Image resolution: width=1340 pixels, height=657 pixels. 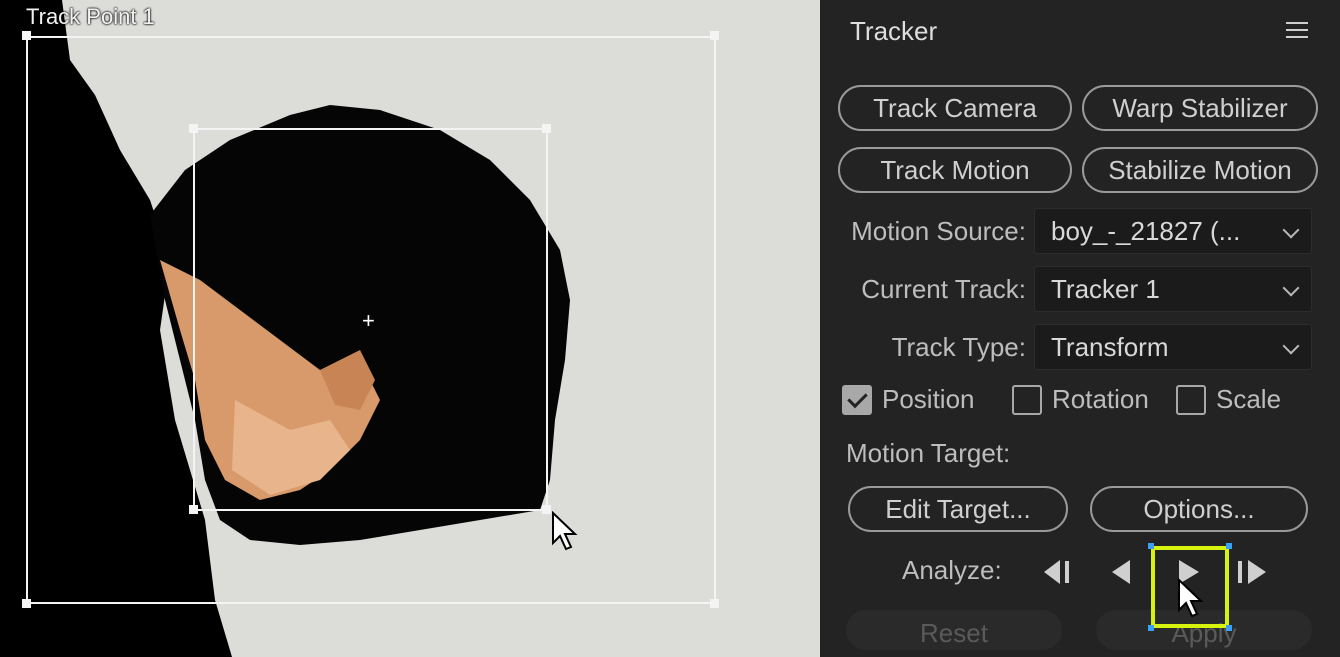 I want to click on attach-point-icon: +, so click(x=368, y=321).